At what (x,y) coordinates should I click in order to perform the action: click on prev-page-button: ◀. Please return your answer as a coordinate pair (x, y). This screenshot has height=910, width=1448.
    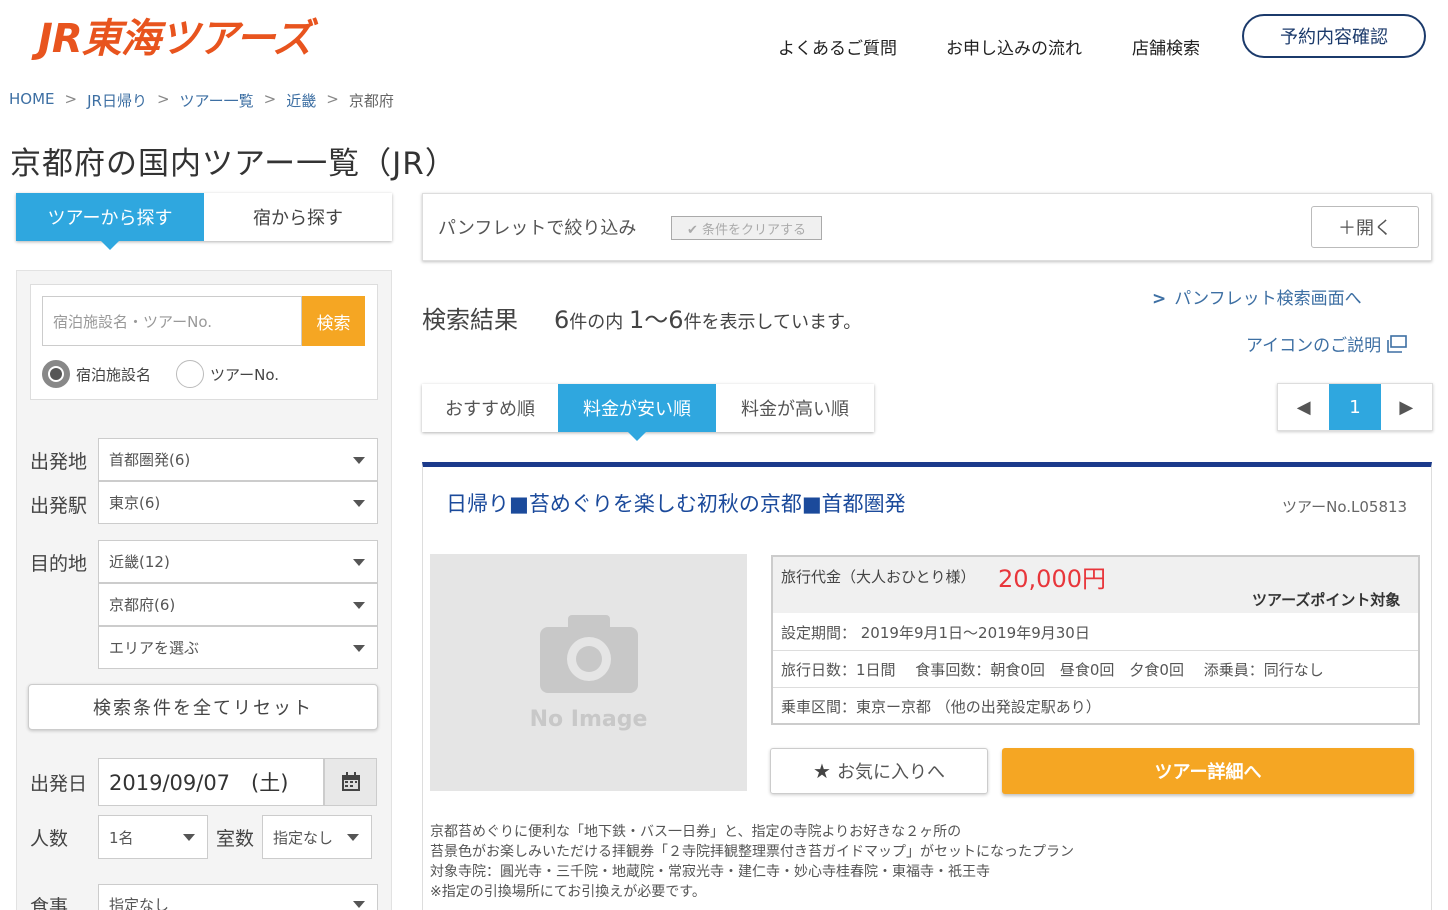
    Looking at the image, I should click on (1303, 407).